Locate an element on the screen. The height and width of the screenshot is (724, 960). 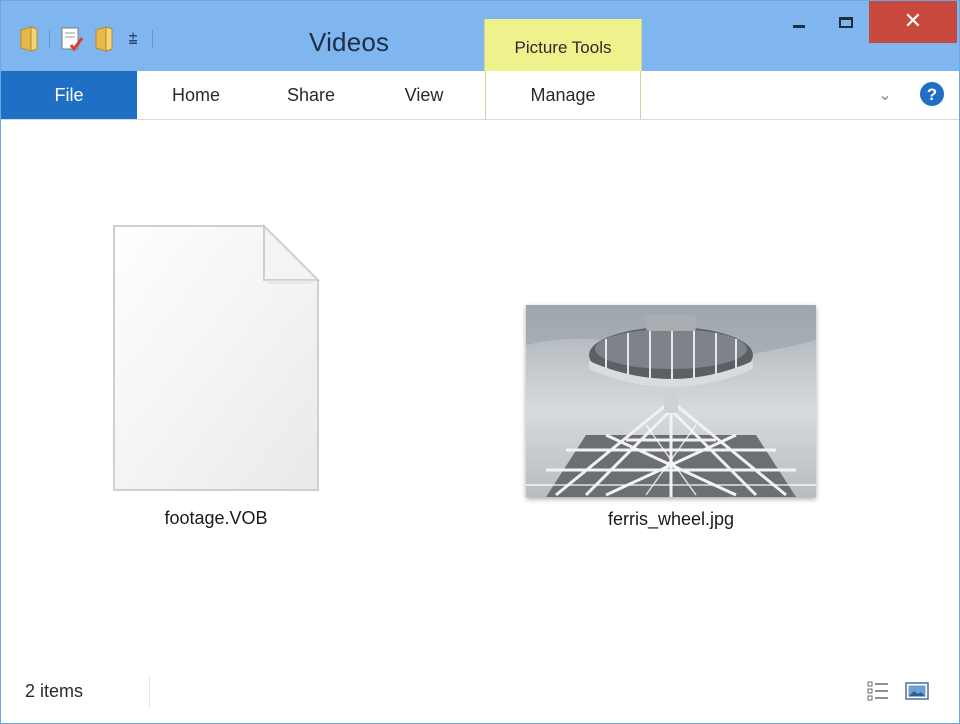
status-bar: 2 items is located at coordinates (480, 692).